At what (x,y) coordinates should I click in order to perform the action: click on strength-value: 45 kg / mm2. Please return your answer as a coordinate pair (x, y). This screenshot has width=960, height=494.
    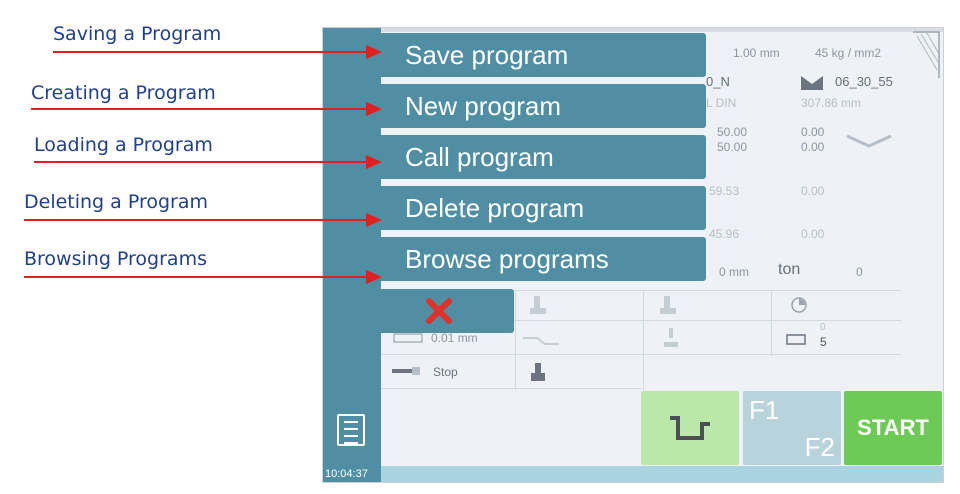
    Looking at the image, I should click on (848, 53).